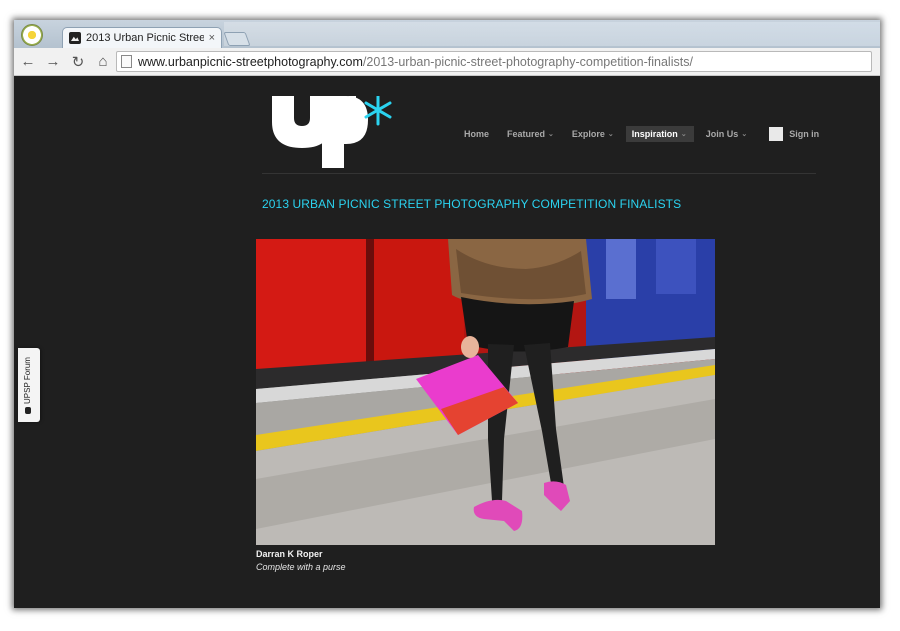  Describe the element at coordinates (776, 134) in the screenshot. I see `user-avatar-icon` at that location.